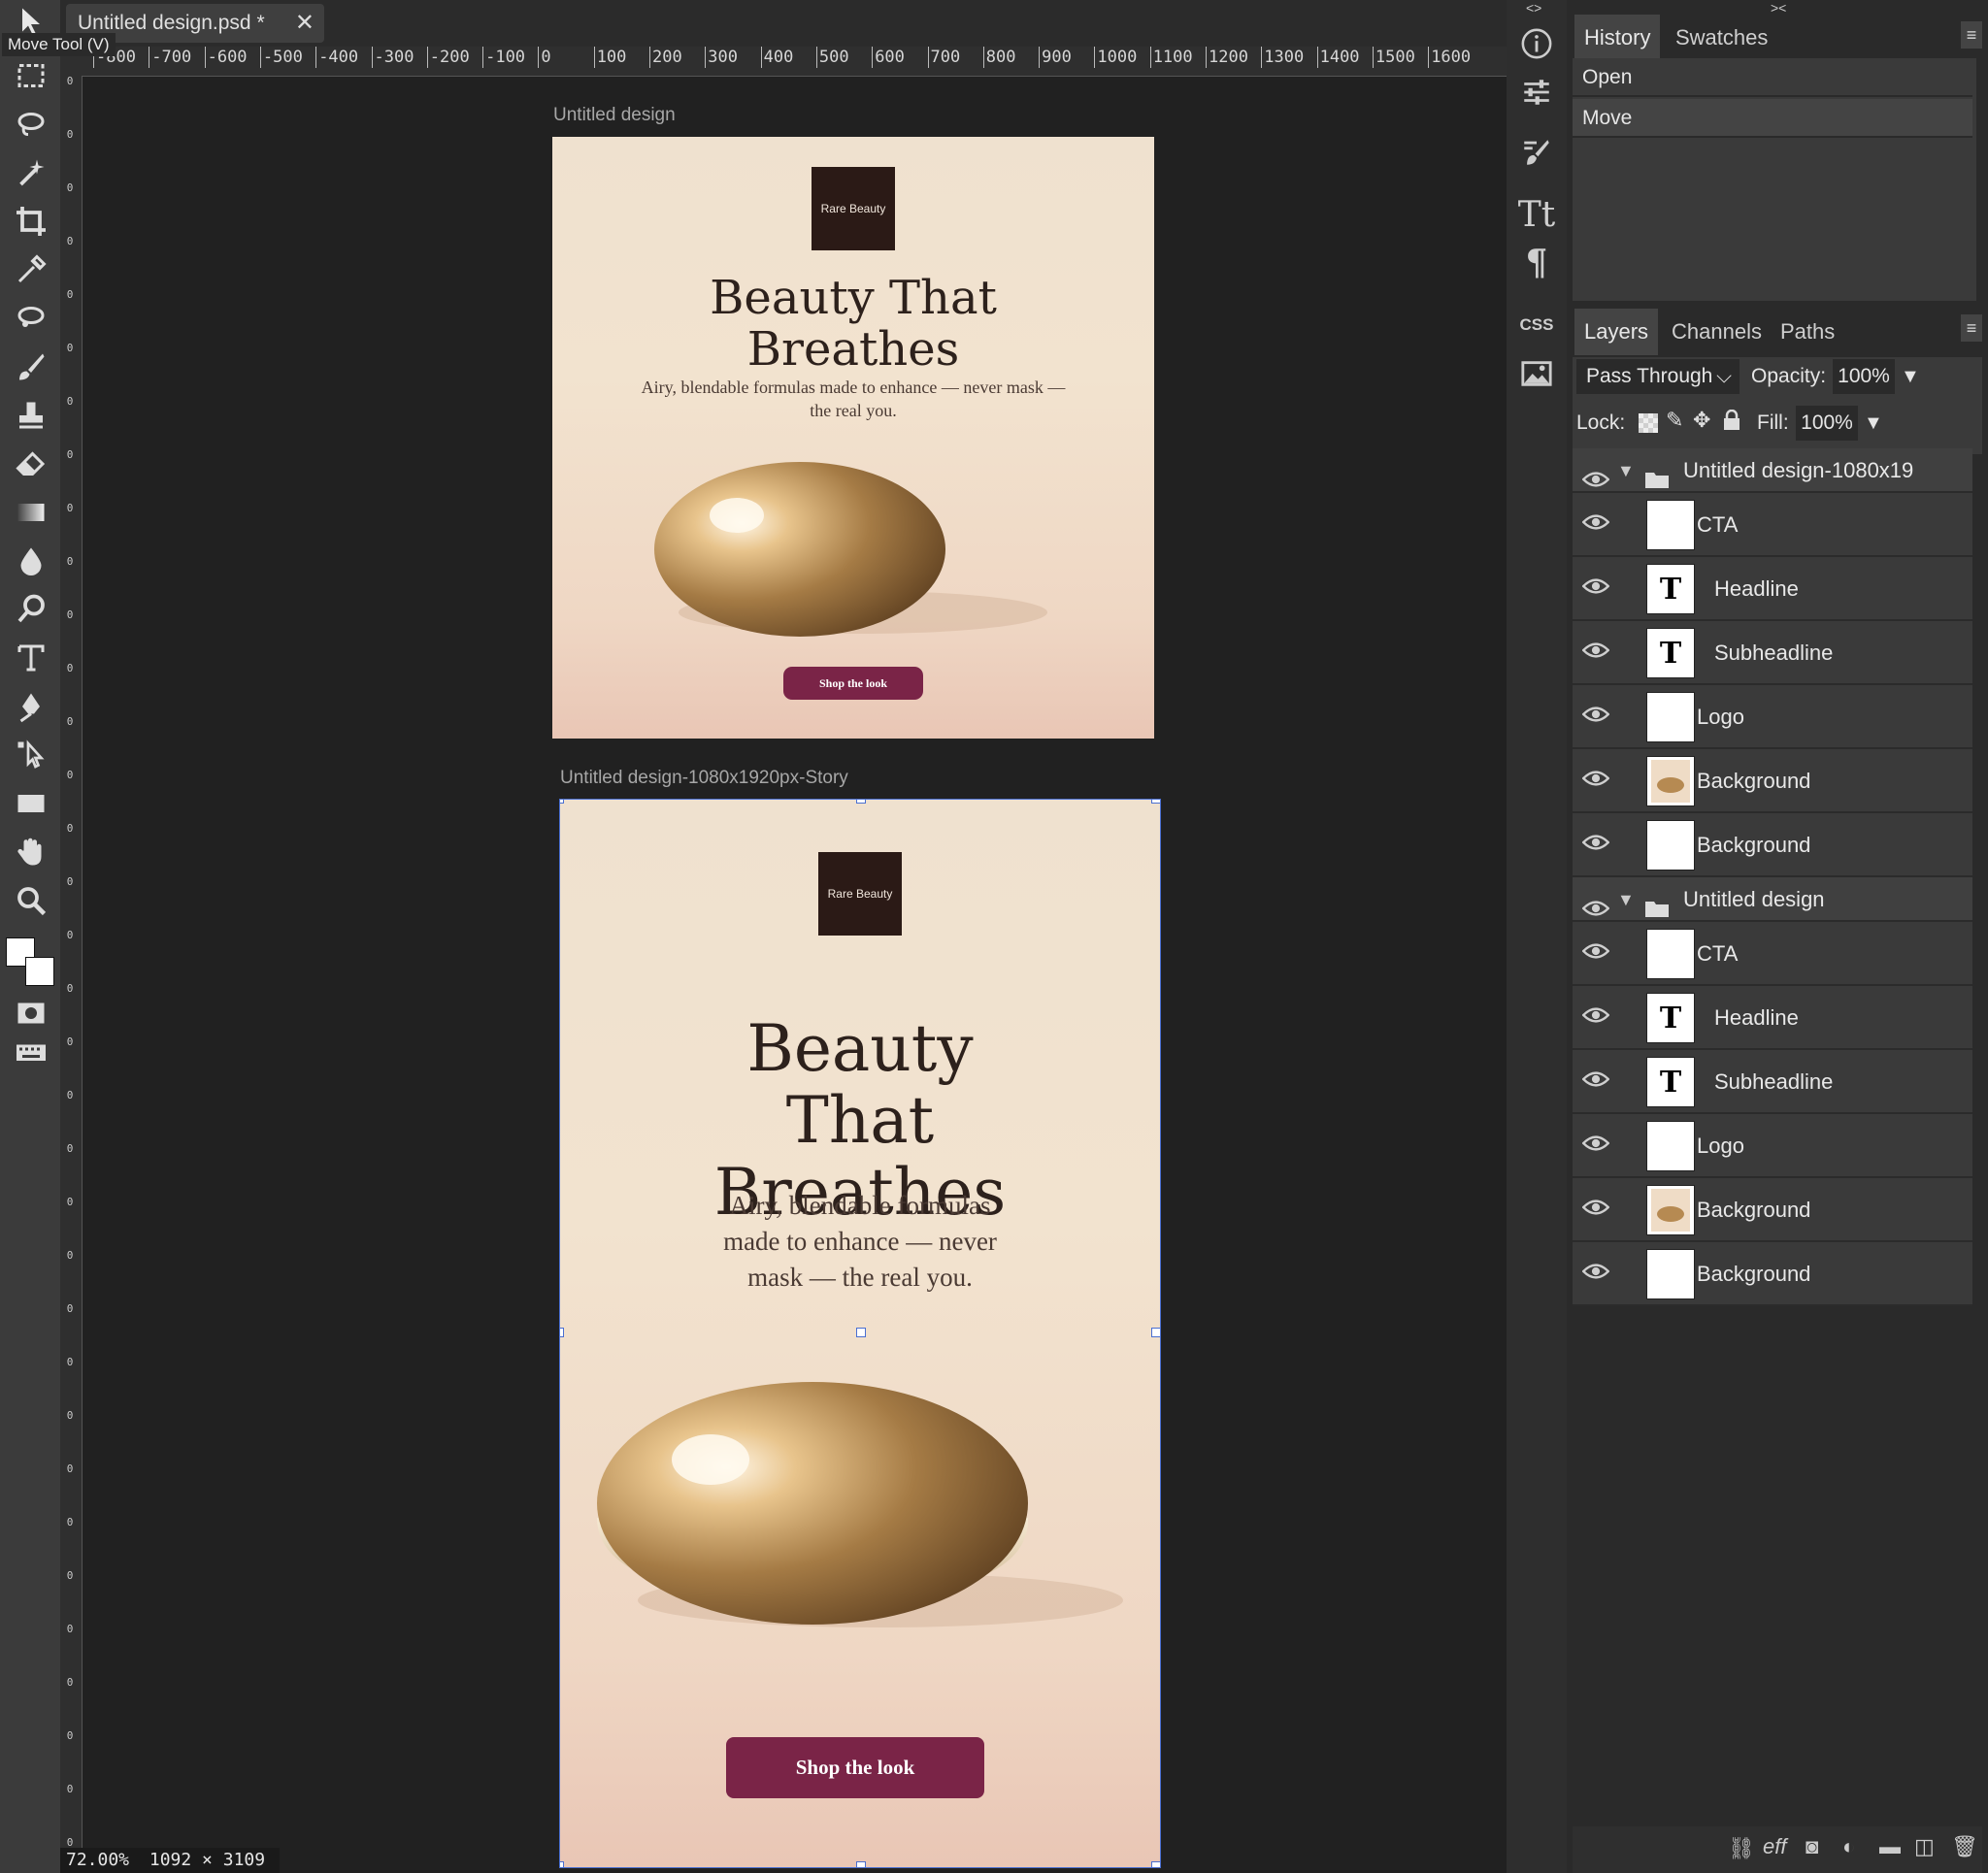  I want to click on adjustments-icon, so click(1536, 92).